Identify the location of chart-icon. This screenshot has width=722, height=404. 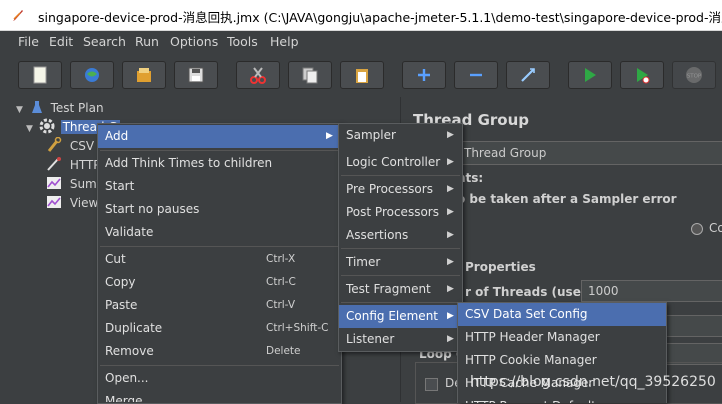
(54, 202).